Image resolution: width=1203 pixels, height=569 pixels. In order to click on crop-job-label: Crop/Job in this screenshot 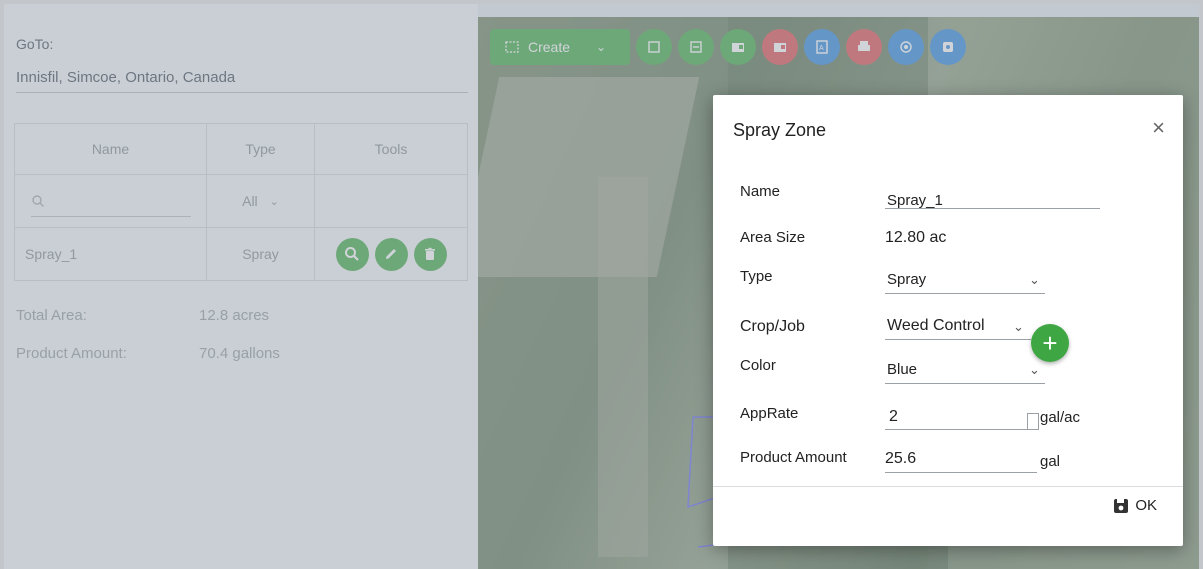, I will do `click(772, 326)`.